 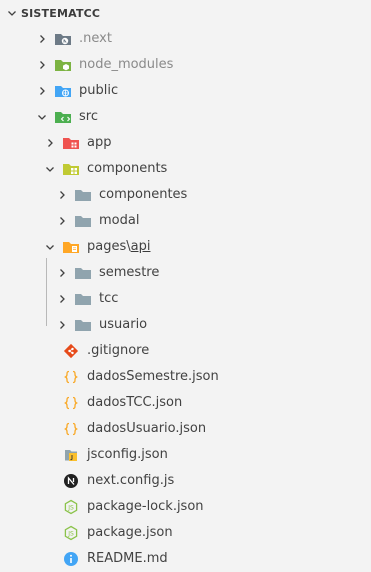 What do you see at coordinates (99, 142) in the screenshot?
I see `tree-item-label: app` at bounding box center [99, 142].